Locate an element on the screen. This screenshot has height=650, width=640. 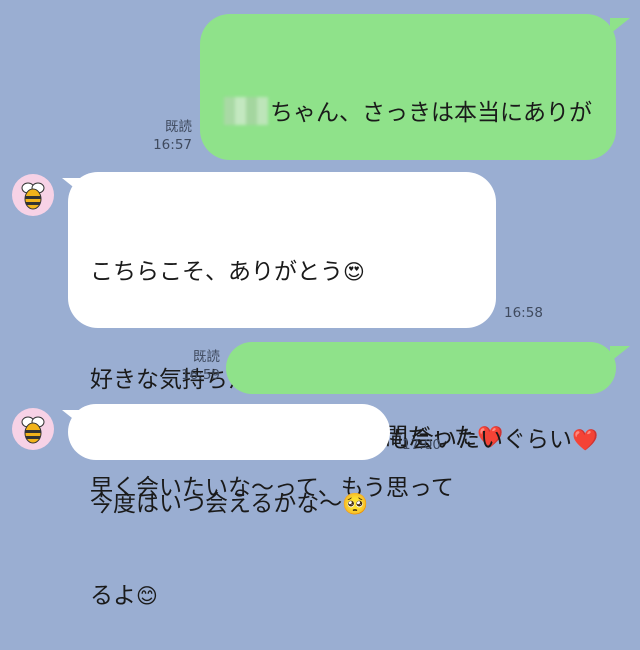
heart-eyes-emoji-icon: 😍 is located at coordinates (354, 272).